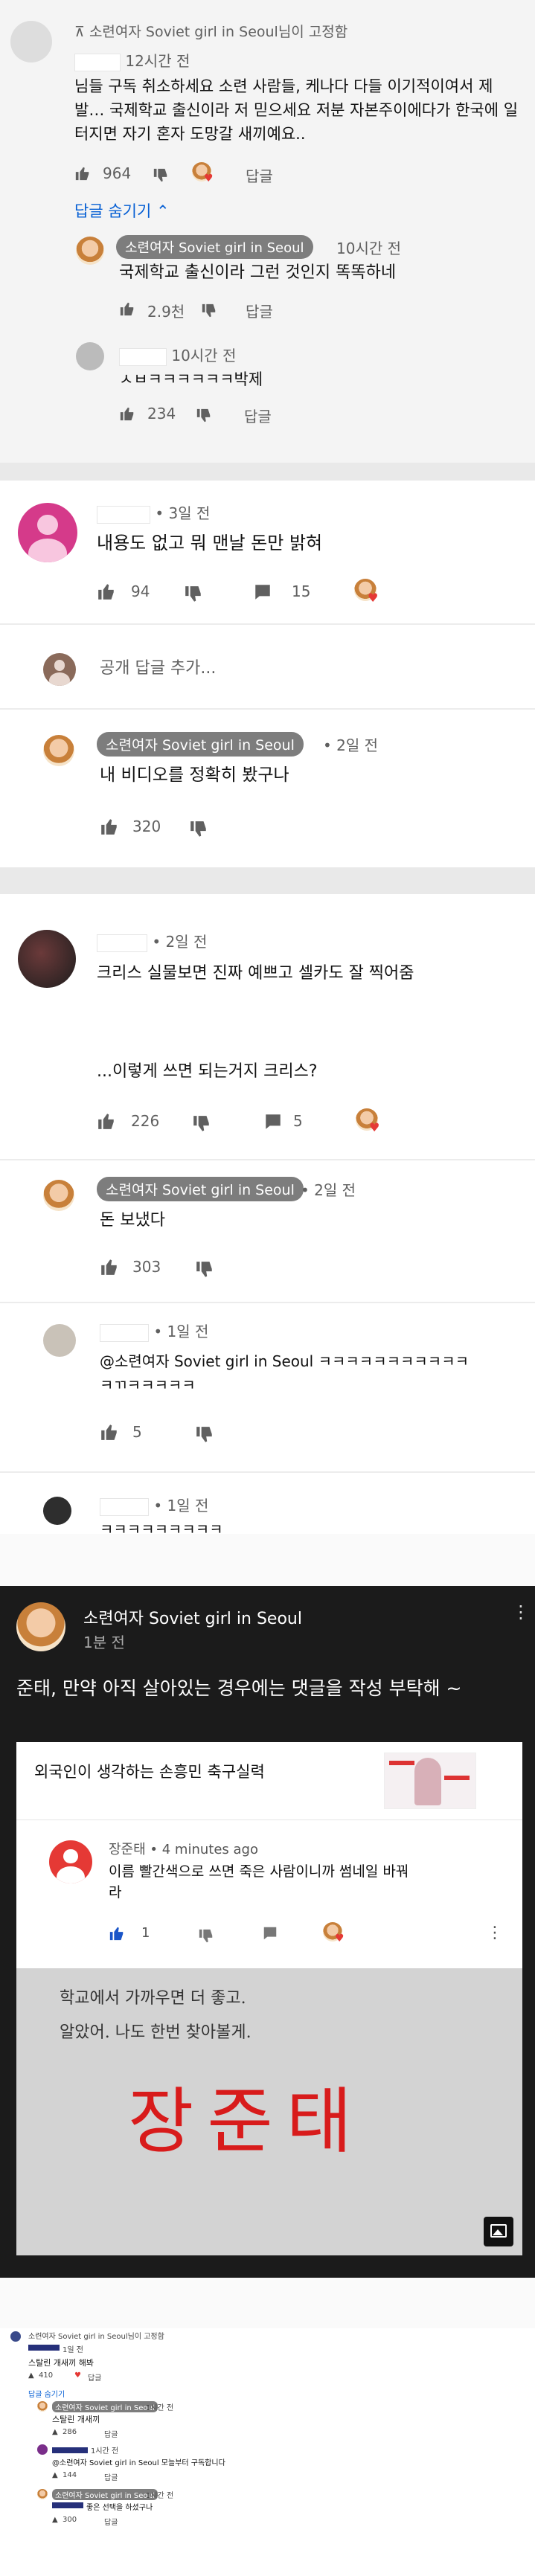 The height and width of the screenshot is (2576, 535). I want to click on like-count: 226, so click(145, 1121).